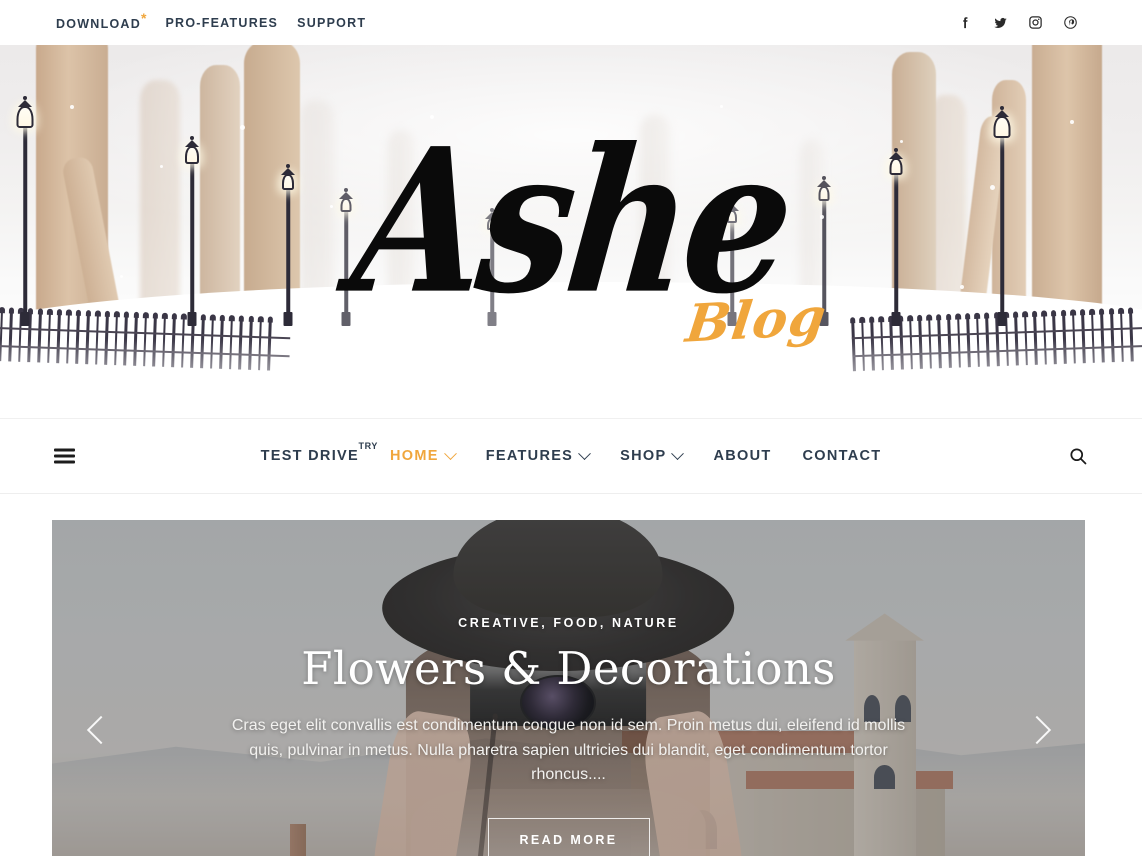 This screenshot has height=856, width=1142. Describe the element at coordinates (368, 446) in the screenshot. I see `nav-item-test-drive-sup: TRY` at that location.